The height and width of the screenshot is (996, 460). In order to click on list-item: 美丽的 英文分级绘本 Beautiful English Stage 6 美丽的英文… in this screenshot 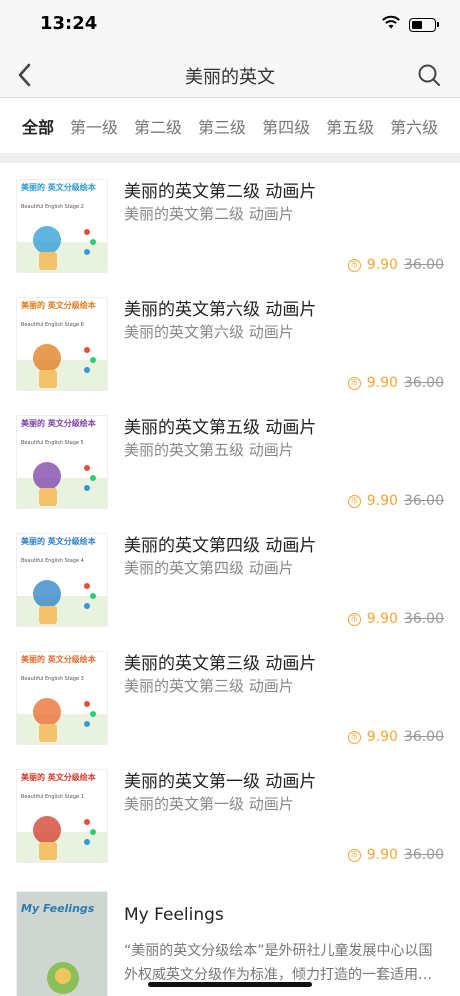, I will do `click(230, 340)`.